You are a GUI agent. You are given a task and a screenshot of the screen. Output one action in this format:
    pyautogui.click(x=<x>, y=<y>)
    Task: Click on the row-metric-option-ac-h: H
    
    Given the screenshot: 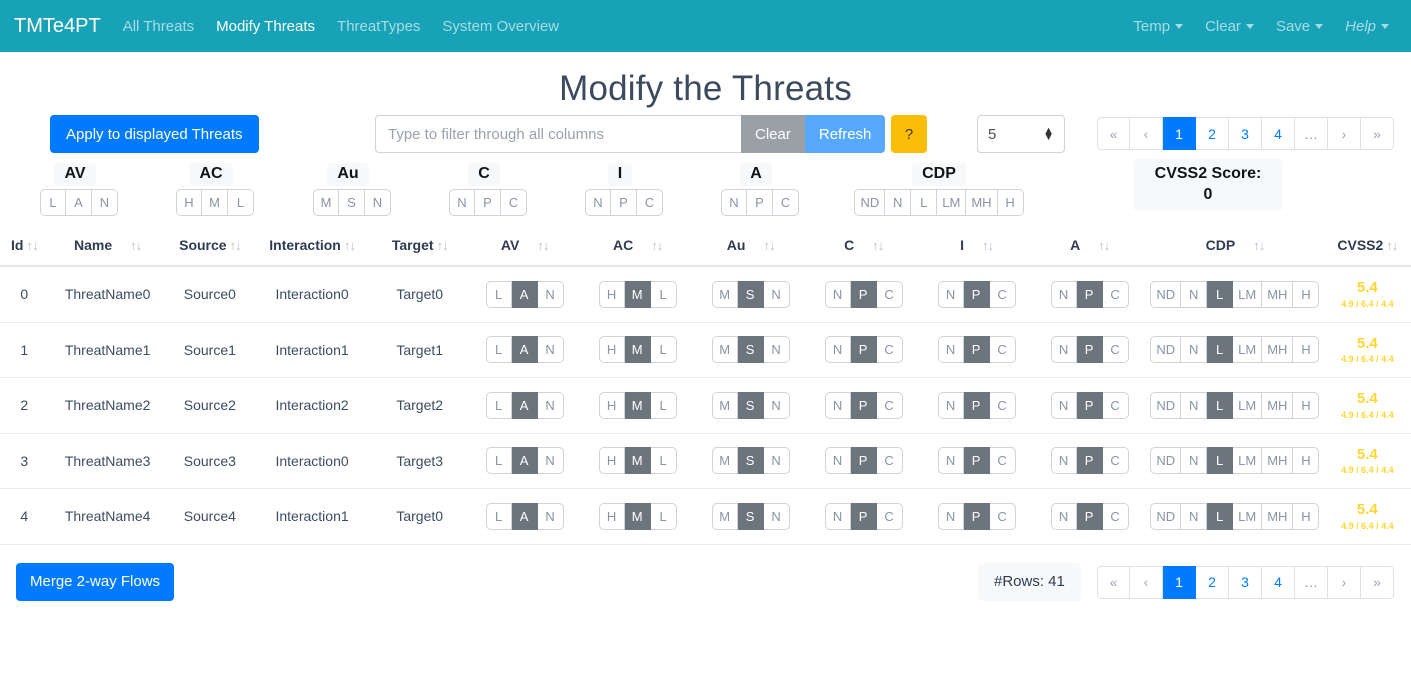 What is the action you would take?
    pyautogui.click(x=611, y=516)
    